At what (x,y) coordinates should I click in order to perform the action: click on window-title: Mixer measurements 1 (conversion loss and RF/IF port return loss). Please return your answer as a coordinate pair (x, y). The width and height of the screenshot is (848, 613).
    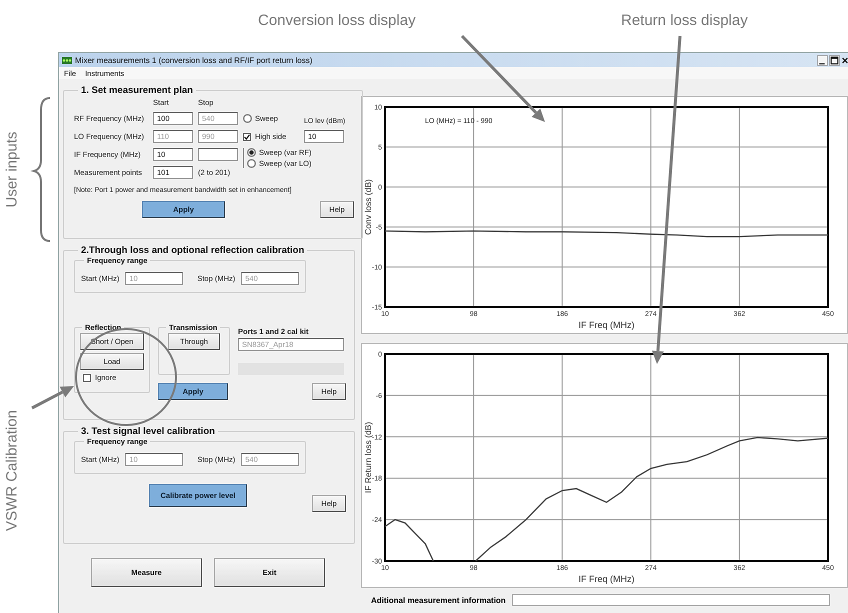
    Looking at the image, I should click on (193, 60).